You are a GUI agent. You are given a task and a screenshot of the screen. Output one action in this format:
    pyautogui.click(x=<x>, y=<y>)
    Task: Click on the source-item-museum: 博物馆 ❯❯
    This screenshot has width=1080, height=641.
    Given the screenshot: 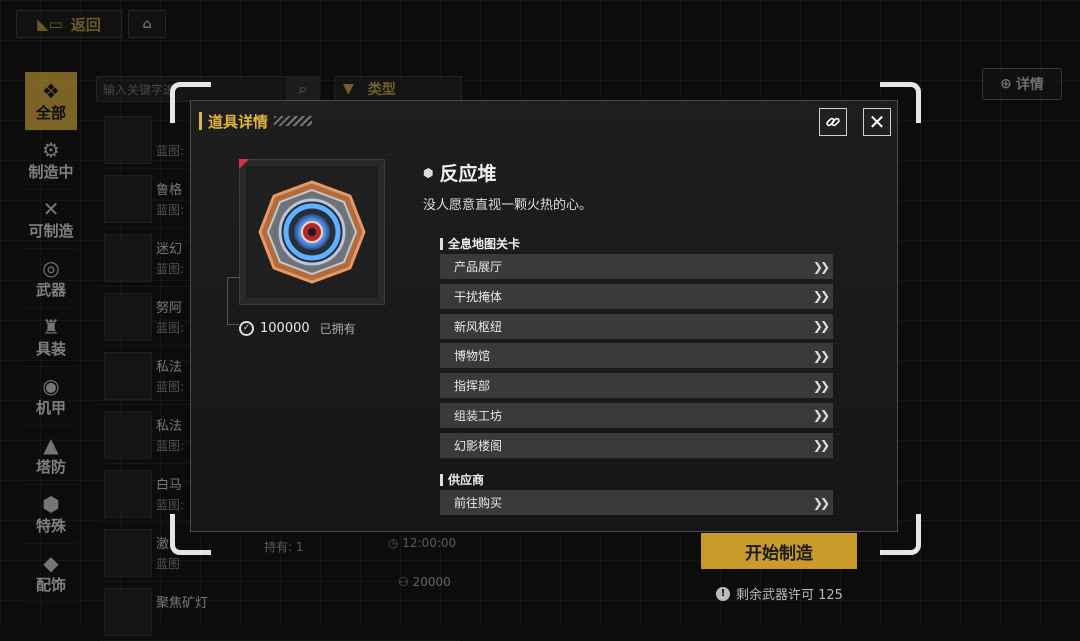 What is the action you would take?
    pyautogui.click(x=636, y=356)
    